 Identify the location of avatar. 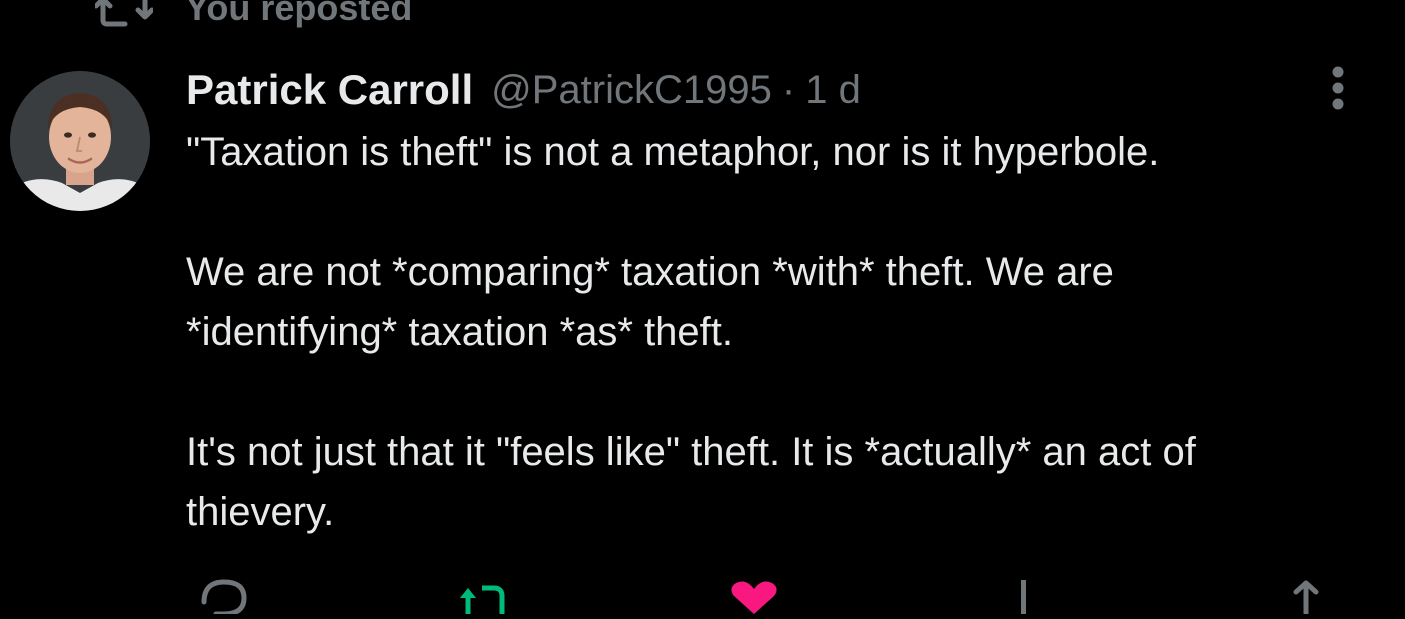
(80, 141).